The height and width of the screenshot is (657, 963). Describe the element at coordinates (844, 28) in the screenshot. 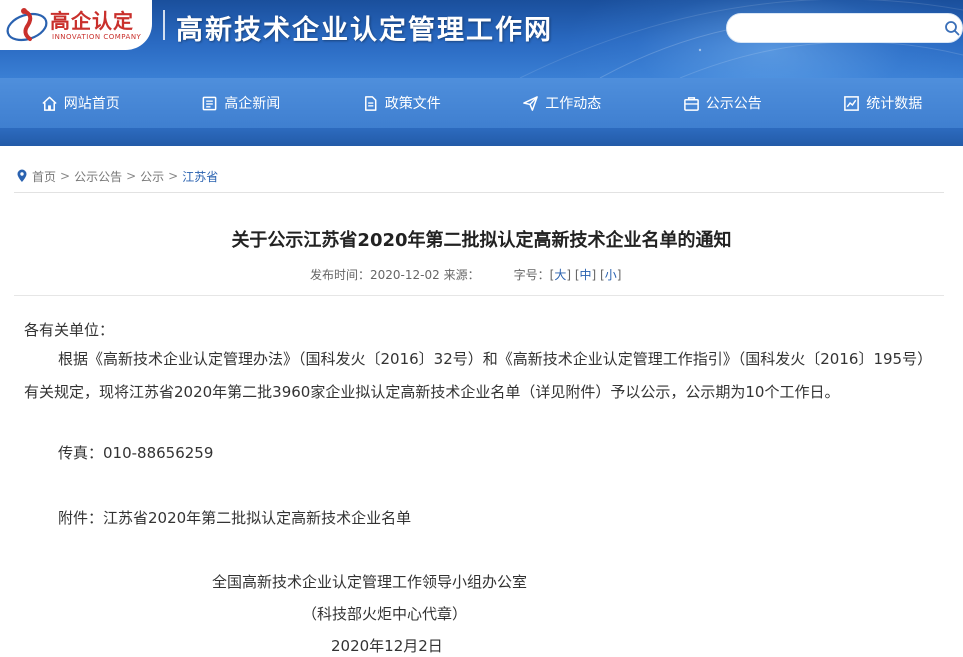

I see `search-input` at that location.